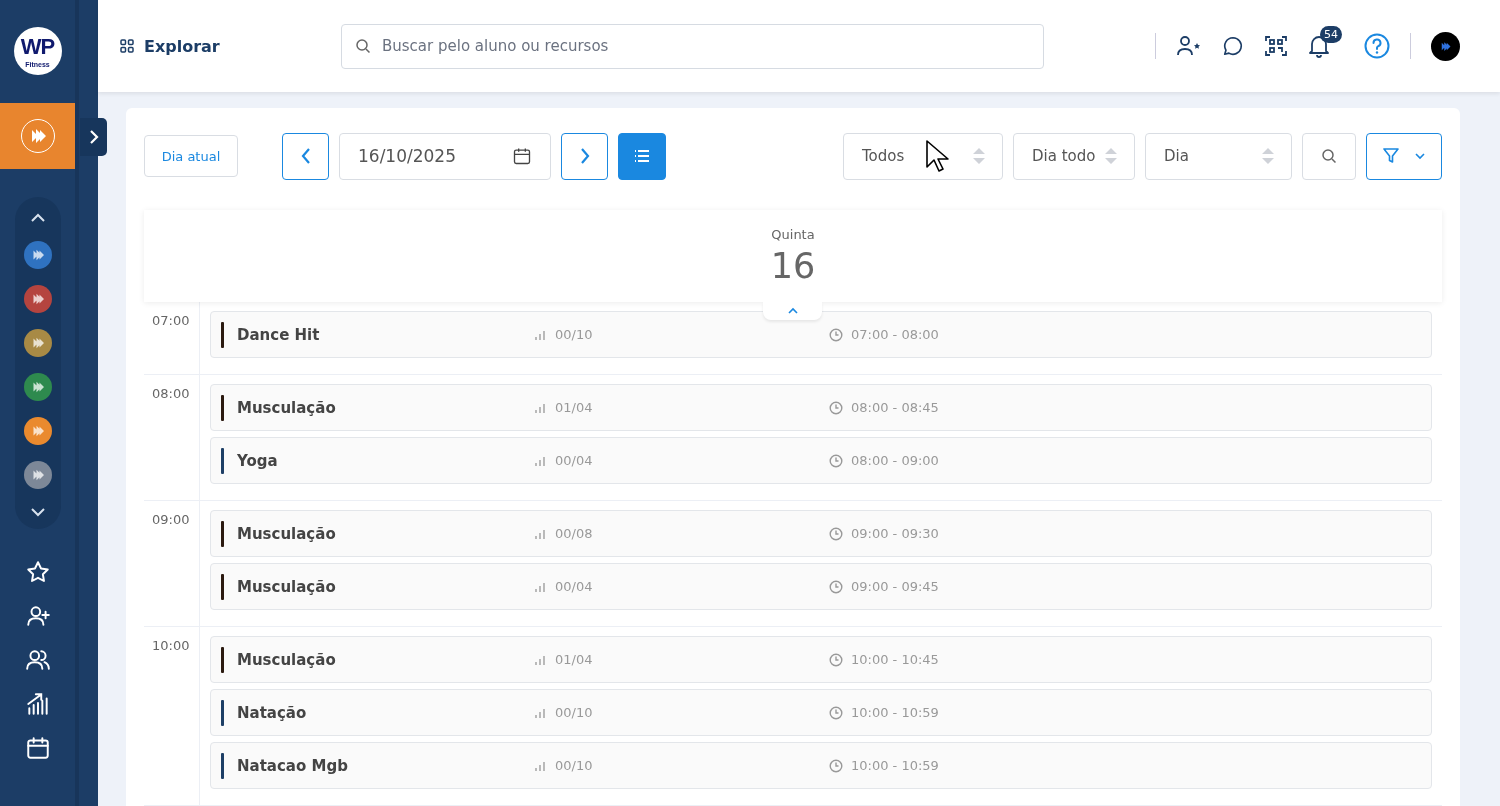 Image resolution: width=1500 pixels, height=806 pixels. What do you see at coordinates (37, 704) in the screenshot?
I see `growth-chart-icon` at bounding box center [37, 704].